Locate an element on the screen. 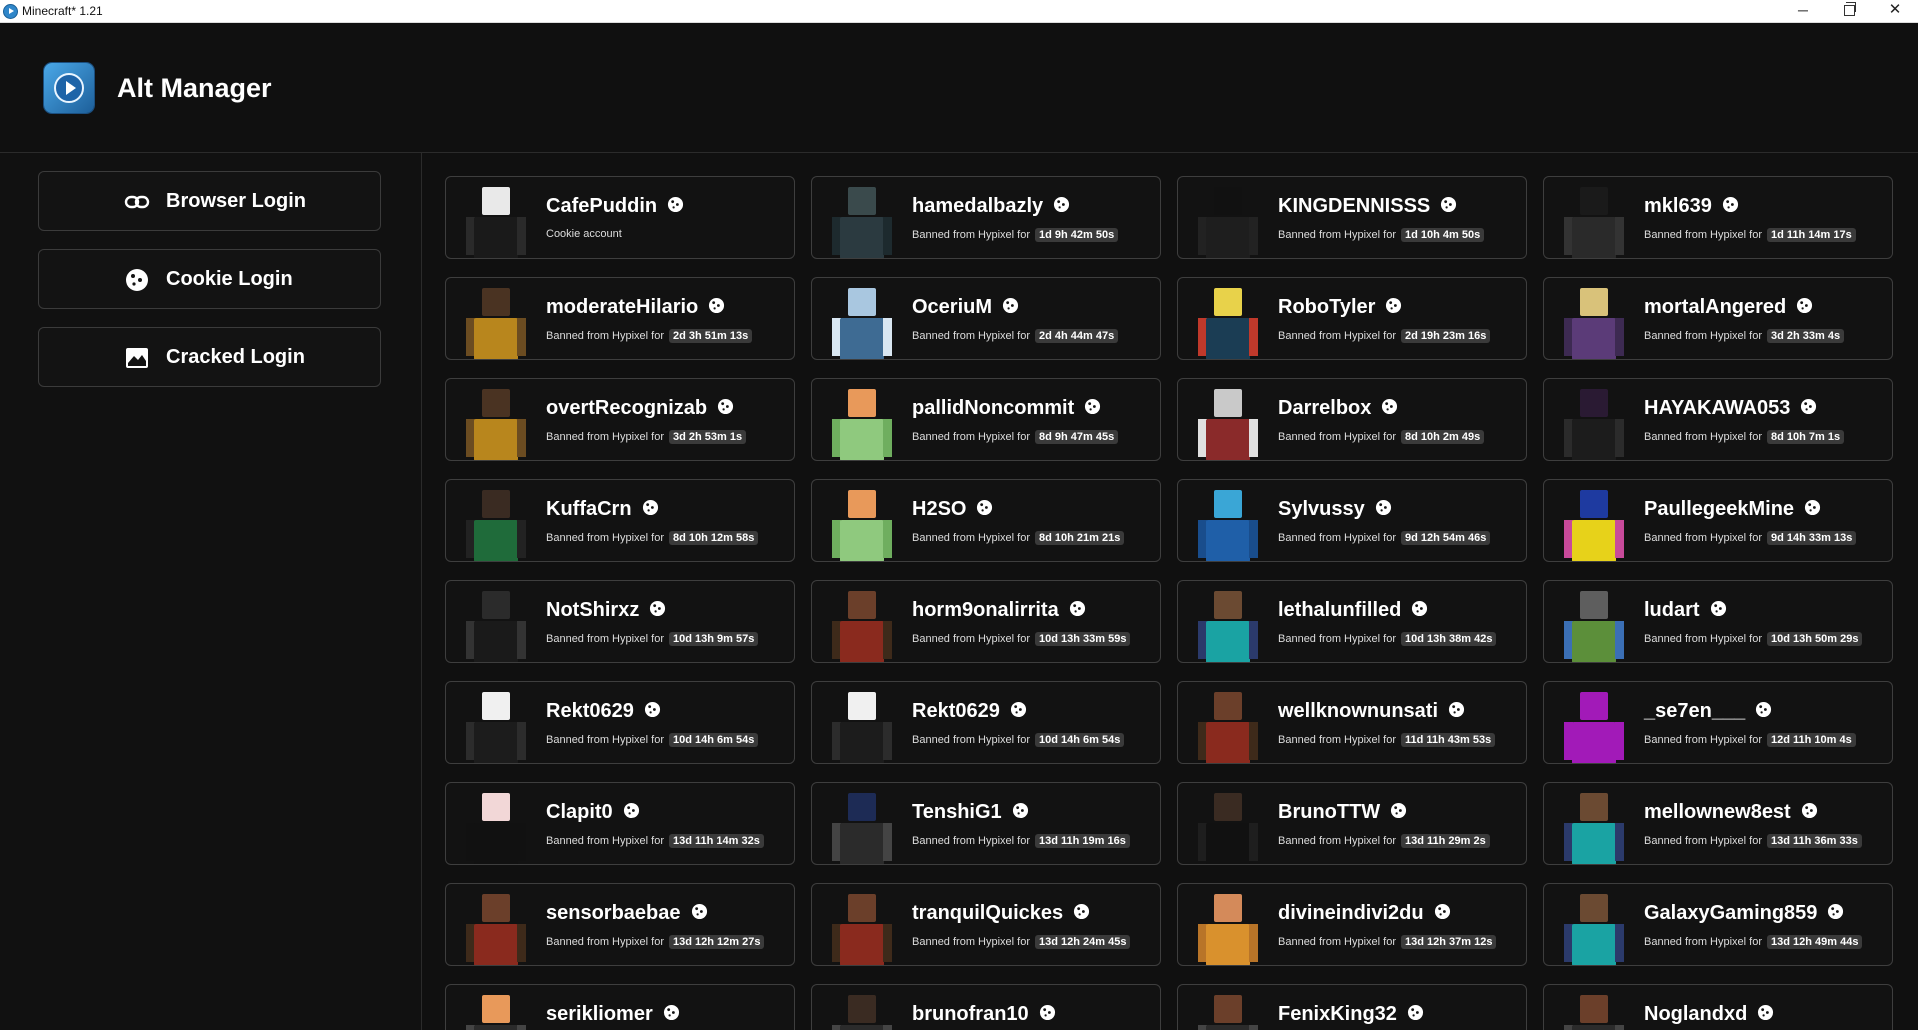 Image resolution: width=1918 pixels, height=1030 pixels. account-name: mortalAngered is located at coordinates (1715, 307).